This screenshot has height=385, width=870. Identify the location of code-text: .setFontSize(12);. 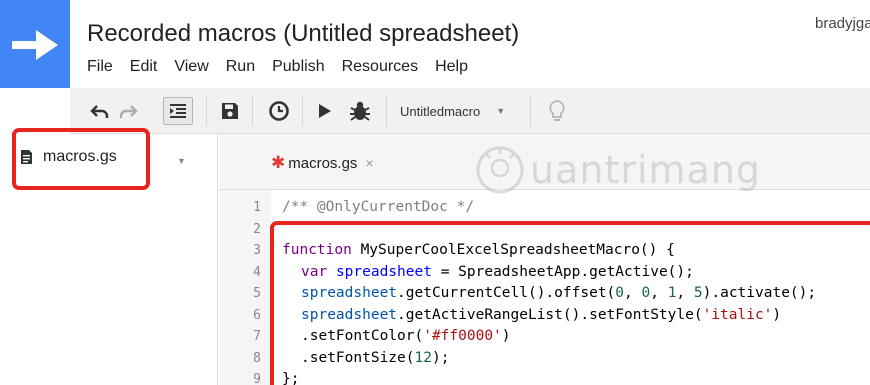
(375, 359).